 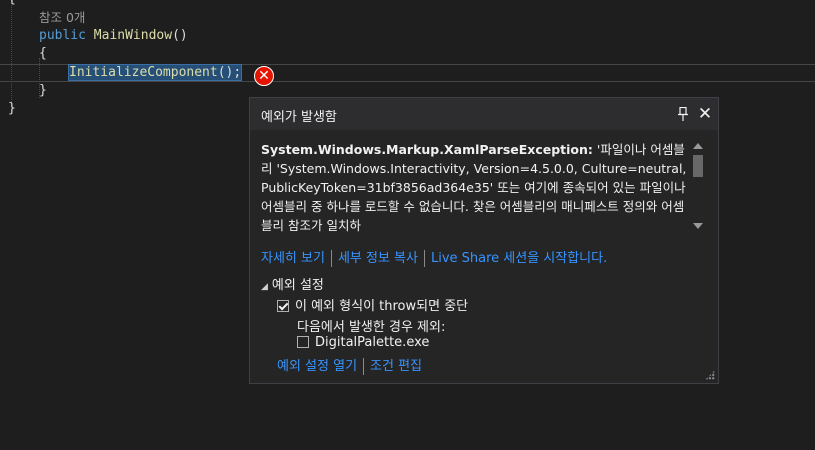 I want to click on indent-guide, so click(x=11, y=55).